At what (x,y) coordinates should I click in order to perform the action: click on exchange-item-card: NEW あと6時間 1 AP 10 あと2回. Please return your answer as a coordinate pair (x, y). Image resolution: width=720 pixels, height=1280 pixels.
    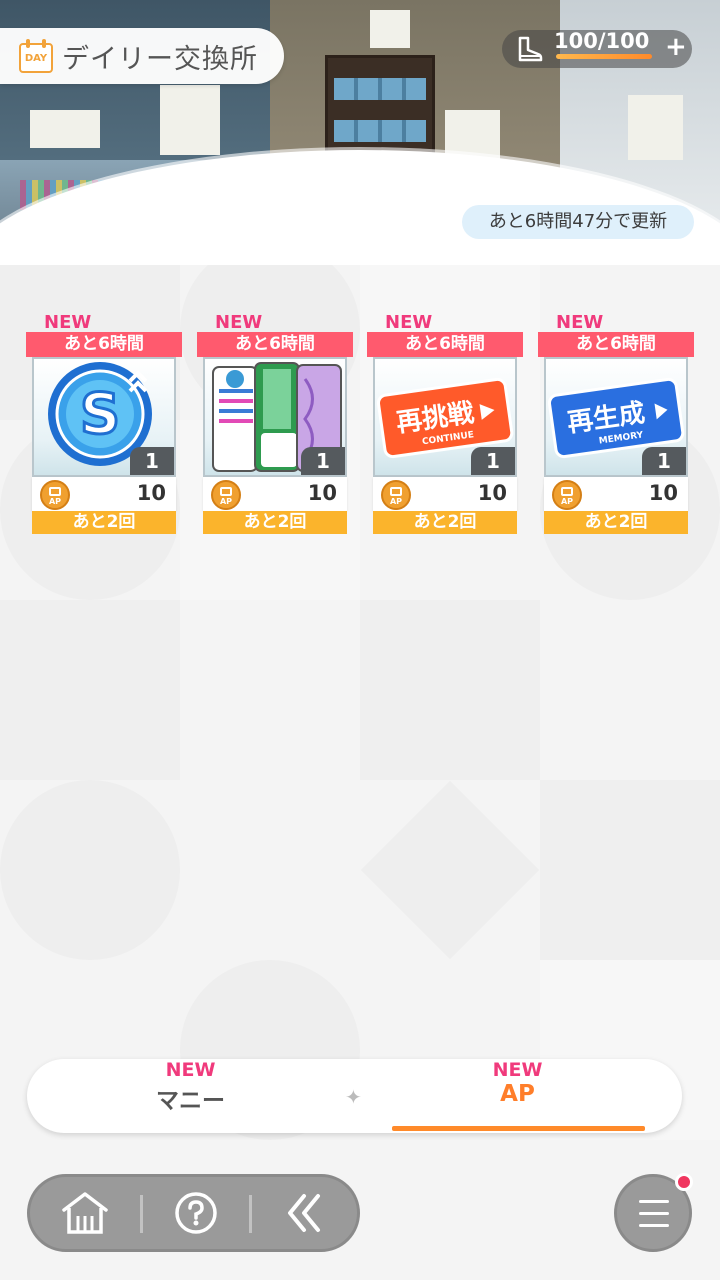
    Looking at the image, I should click on (275, 423).